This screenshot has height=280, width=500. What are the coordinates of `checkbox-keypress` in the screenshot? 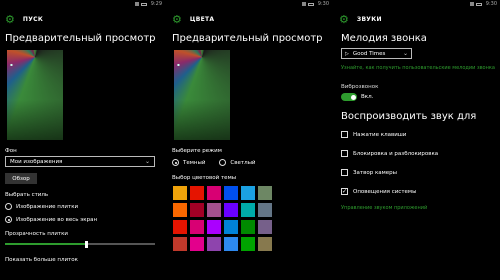 It's located at (344, 134).